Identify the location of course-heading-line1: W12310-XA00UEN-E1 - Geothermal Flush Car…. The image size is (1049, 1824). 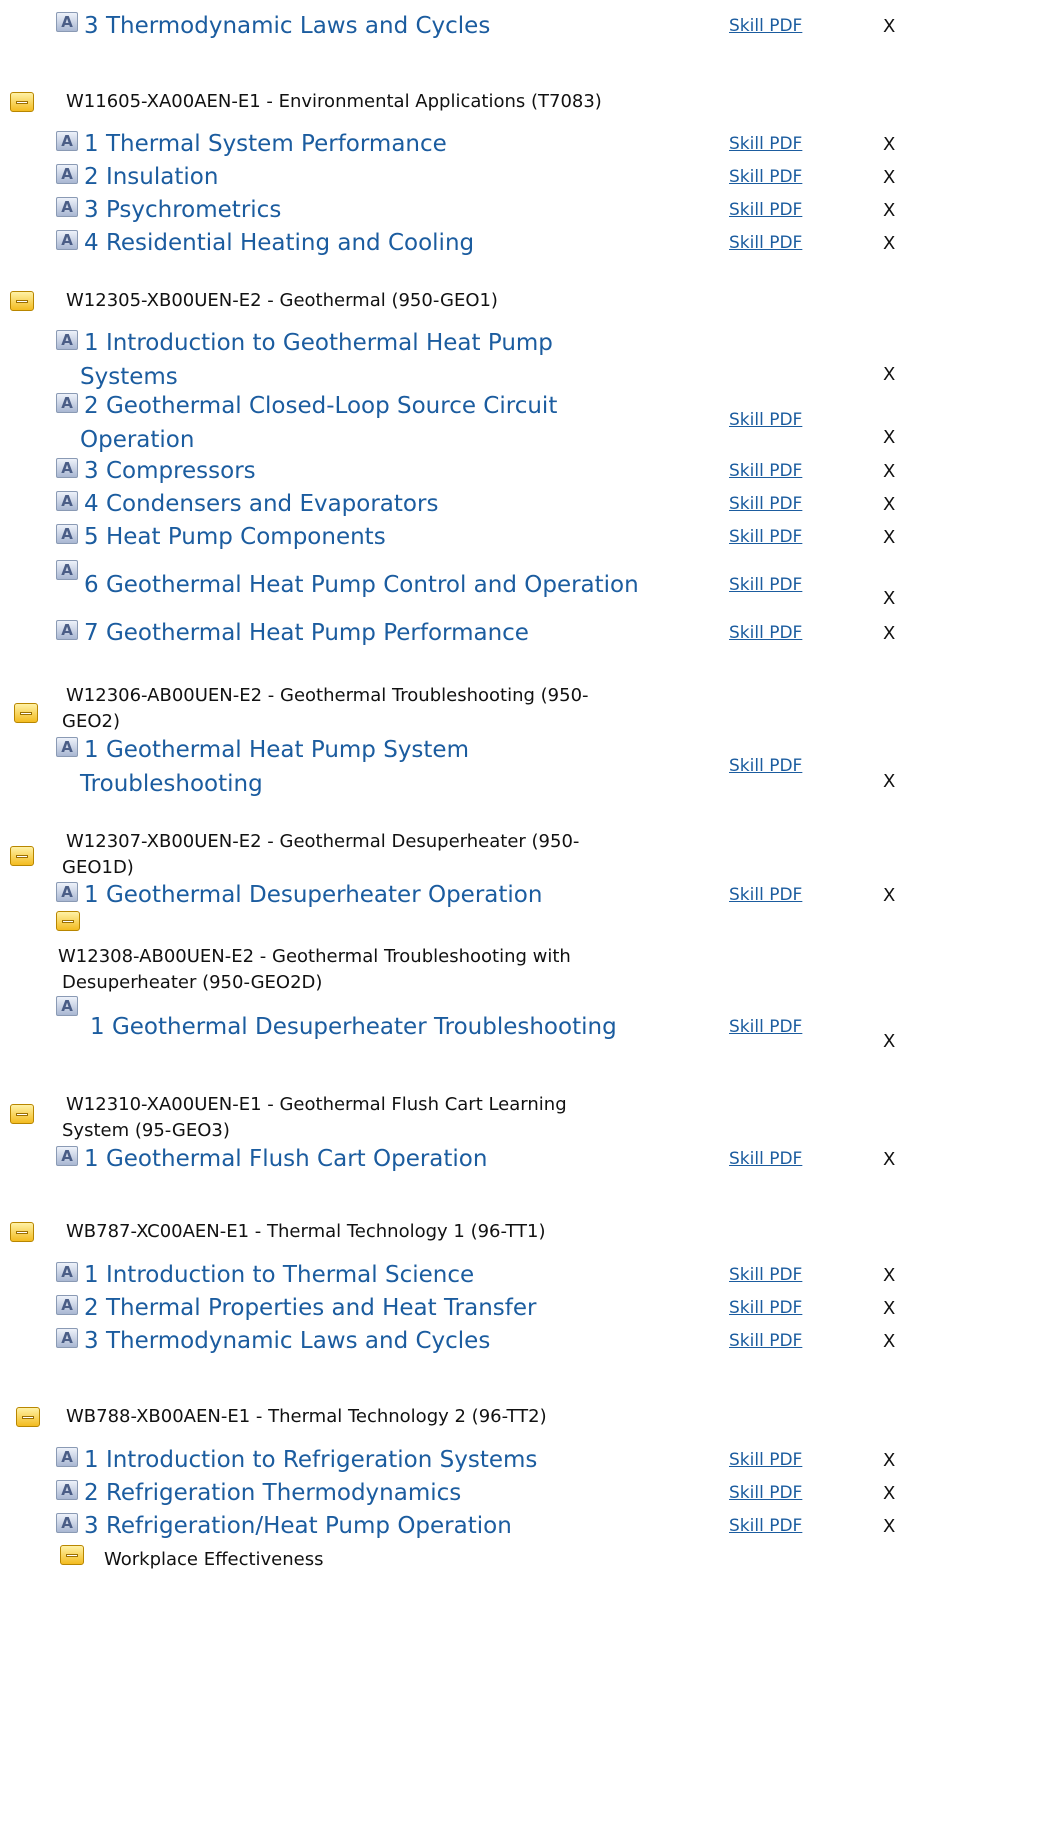
(316, 1104).